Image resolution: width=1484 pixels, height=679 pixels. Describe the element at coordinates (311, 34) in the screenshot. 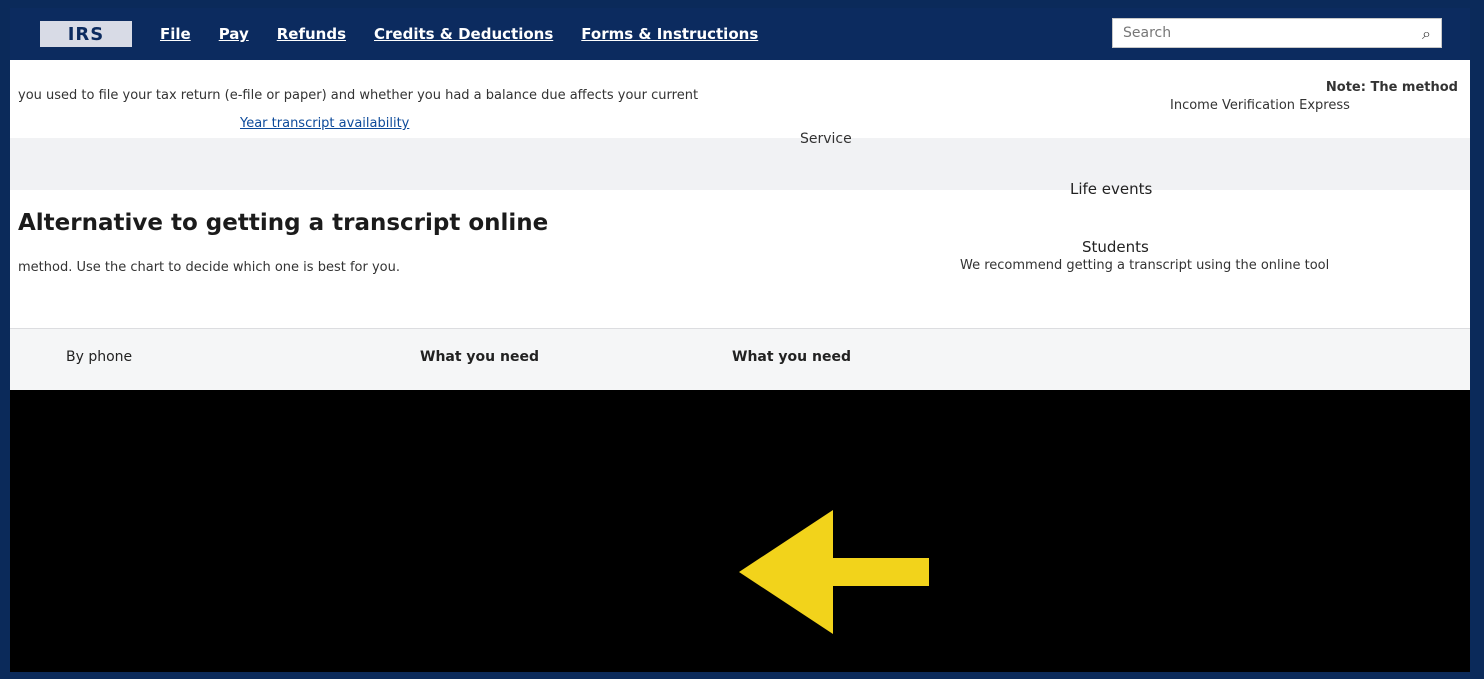

I see `nav-link-refunds: Refunds` at that location.